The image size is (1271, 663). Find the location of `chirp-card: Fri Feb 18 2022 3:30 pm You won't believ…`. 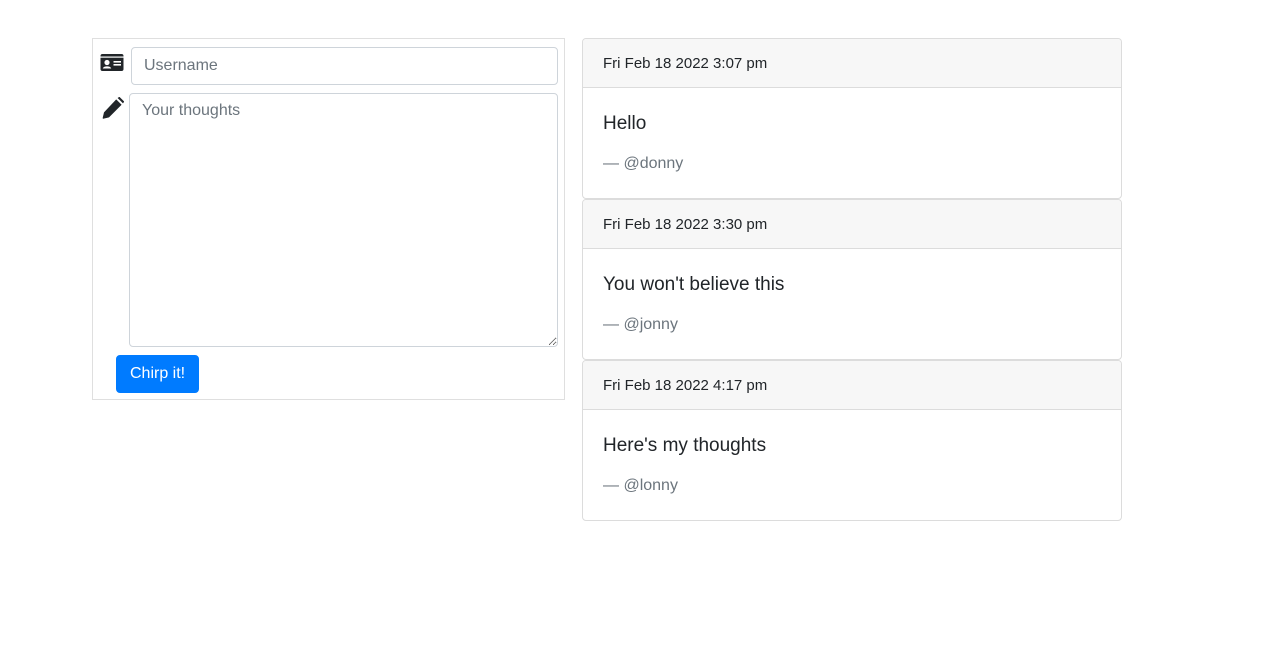

chirp-card: Fri Feb 18 2022 3:30 pm You won't believ… is located at coordinates (852, 279).